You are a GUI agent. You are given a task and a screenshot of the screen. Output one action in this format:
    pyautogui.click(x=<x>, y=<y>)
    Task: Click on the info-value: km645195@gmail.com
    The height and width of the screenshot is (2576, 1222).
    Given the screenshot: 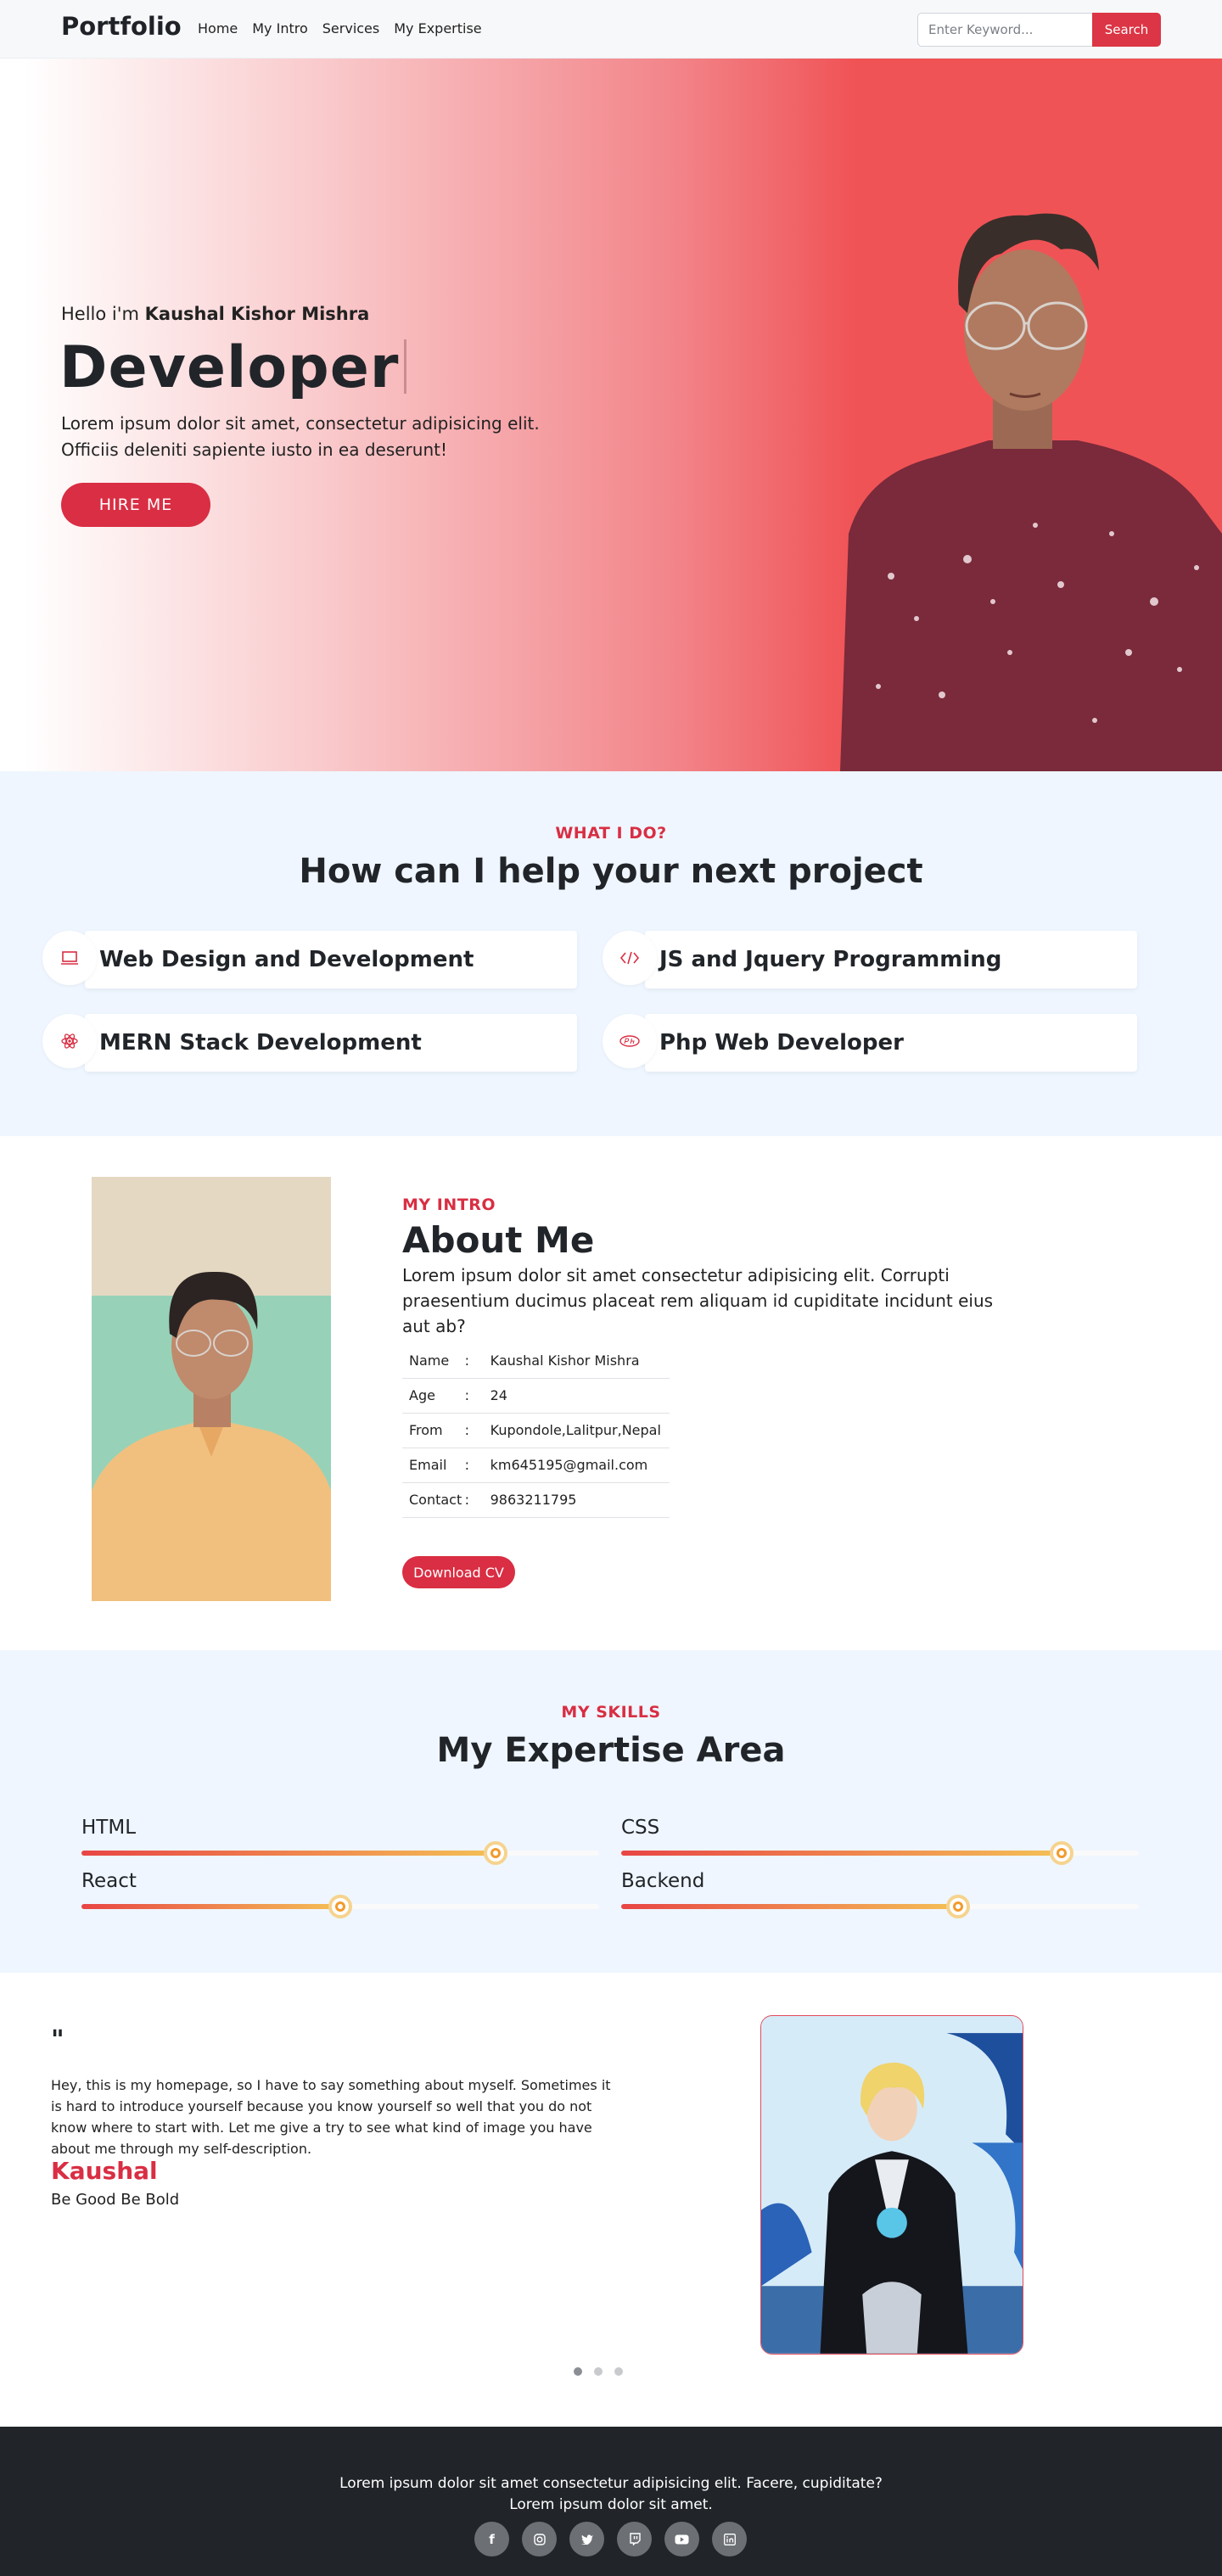 What is the action you would take?
    pyautogui.click(x=576, y=1466)
    